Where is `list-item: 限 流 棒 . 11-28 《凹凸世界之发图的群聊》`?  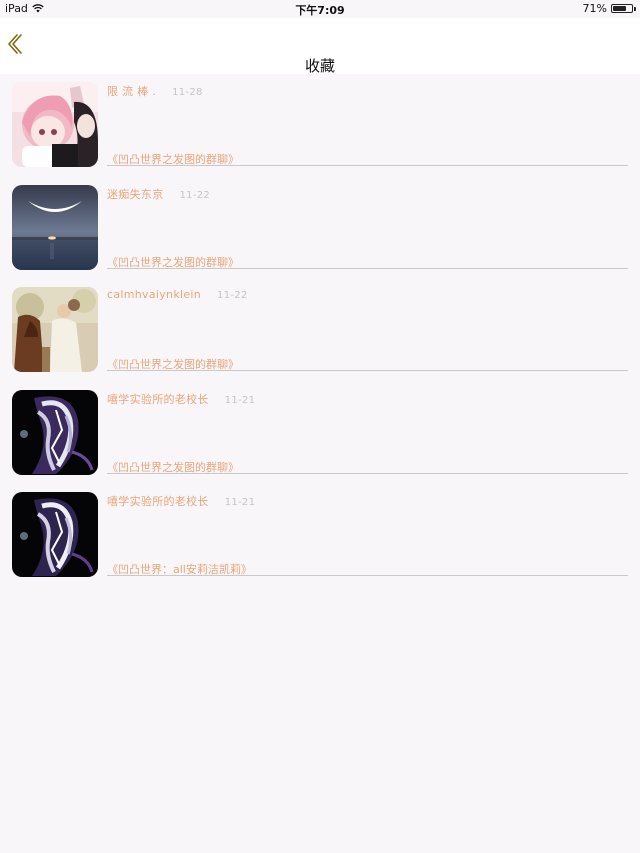
list-item: 限 流 棒 . 11-28 《凹凸世界之发图的群聊》 is located at coordinates (320, 125).